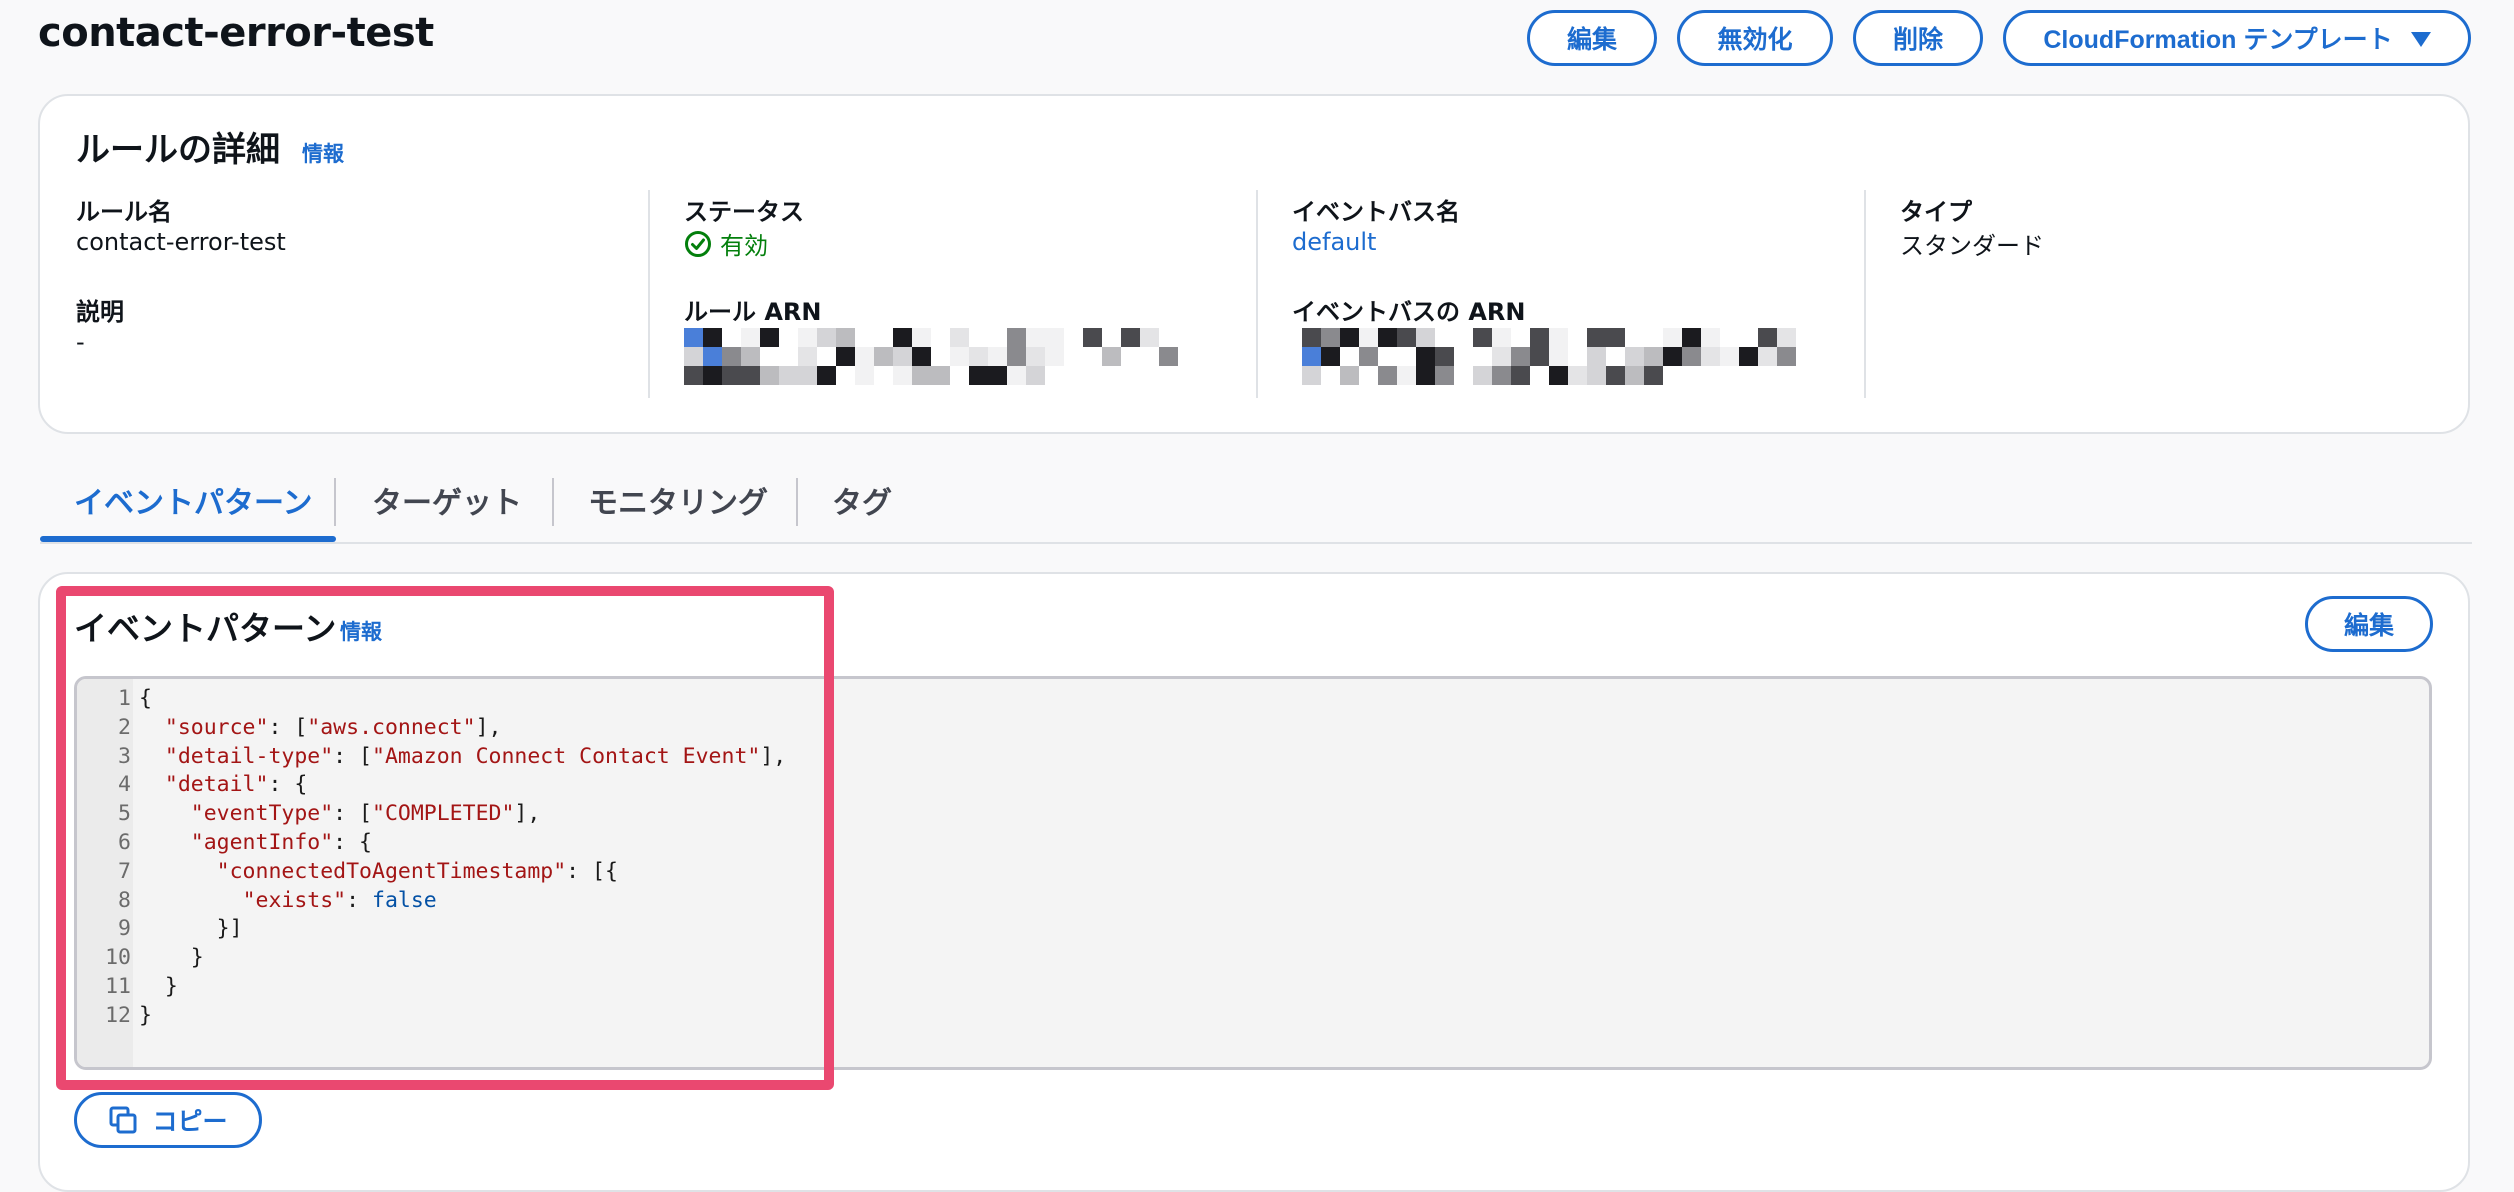 The height and width of the screenshot is (1192, 2514). I want to click on page-title: contact-error-test, so click(236, 33).